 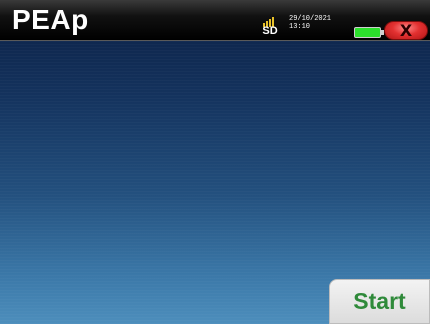 I want to click on date-label: 29/10/2021, so click(x=310, y=19).